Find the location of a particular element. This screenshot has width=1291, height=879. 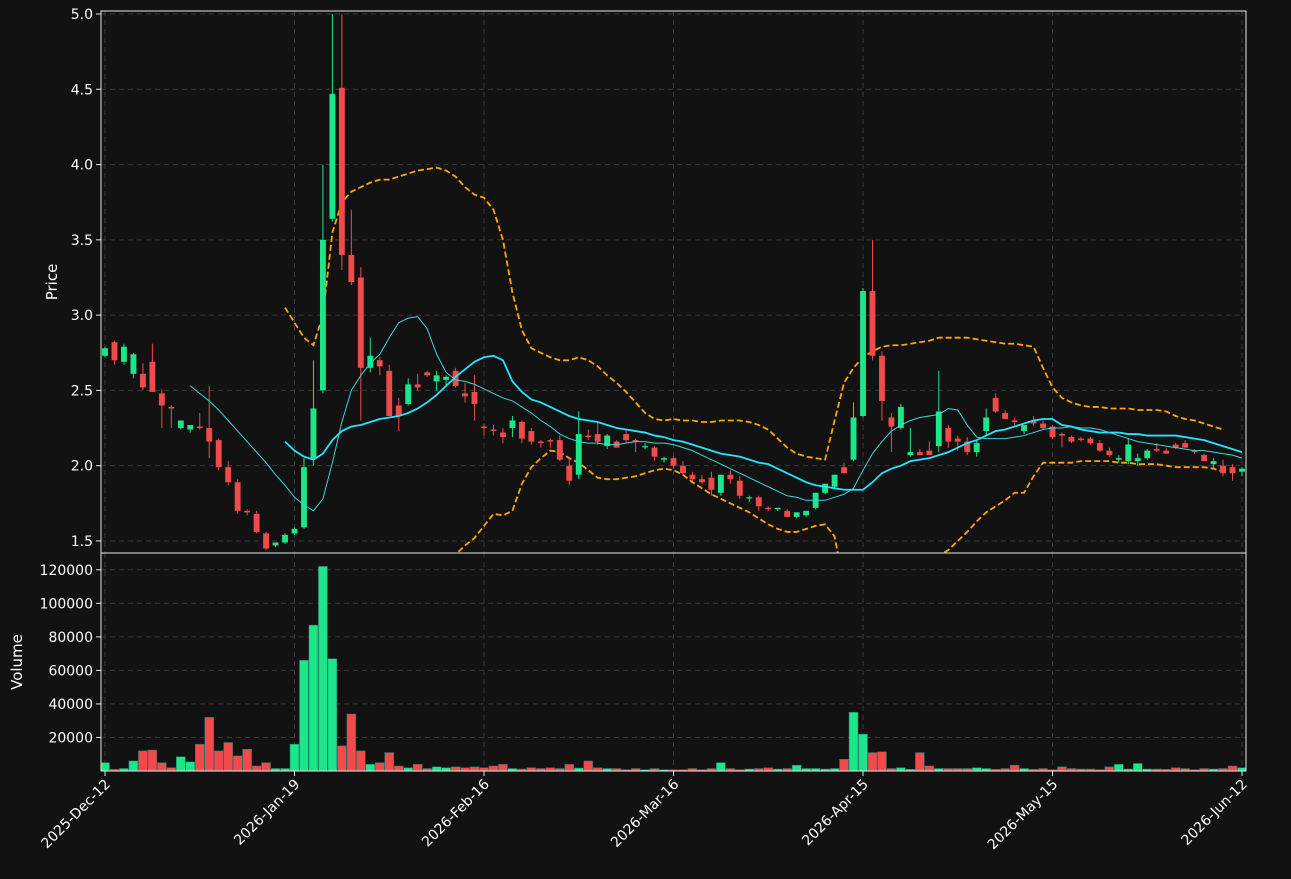

price-y-tick-label: 3.0 is located at coordinates (82, 316).